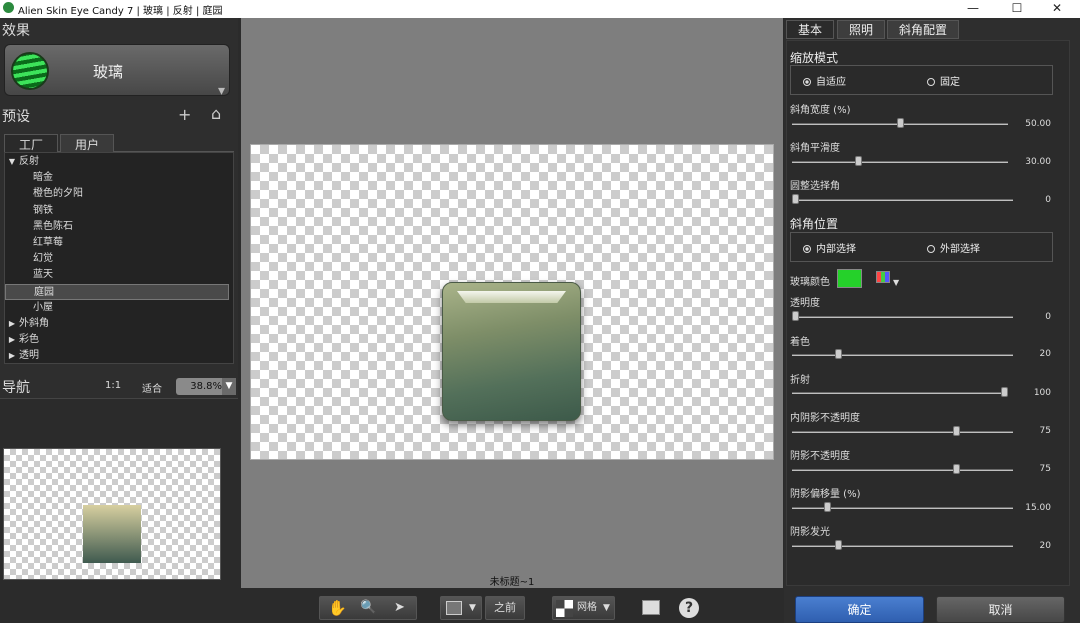 The image size is (1080, 623). Describe the element at coordinates (902, 432) in the screenshot. I see `inner-shadow-slider` at that location.